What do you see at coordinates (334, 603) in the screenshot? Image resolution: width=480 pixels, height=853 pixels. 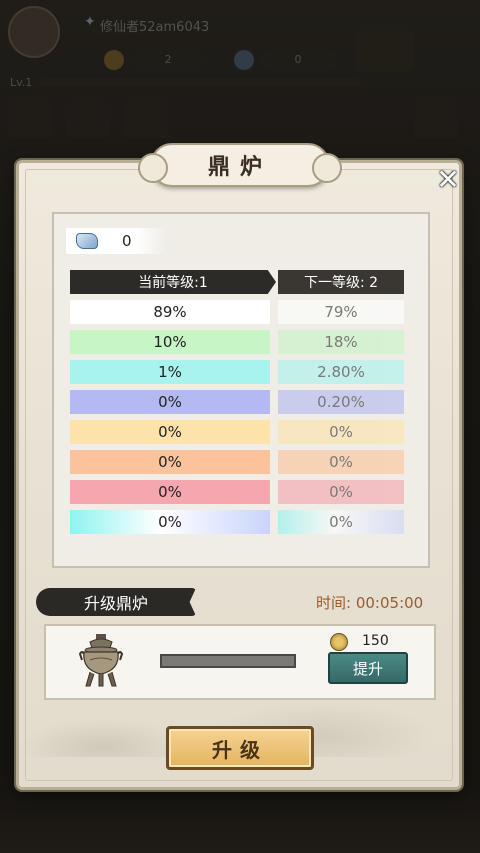 I see `timer-label: 时间:` at bounding box center [334, 603].